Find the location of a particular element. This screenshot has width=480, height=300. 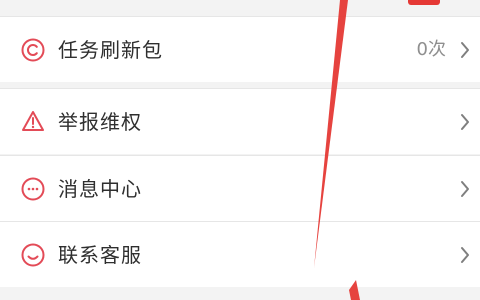

menu-item-label: 消息中心 is located at coordinates (100, 189).